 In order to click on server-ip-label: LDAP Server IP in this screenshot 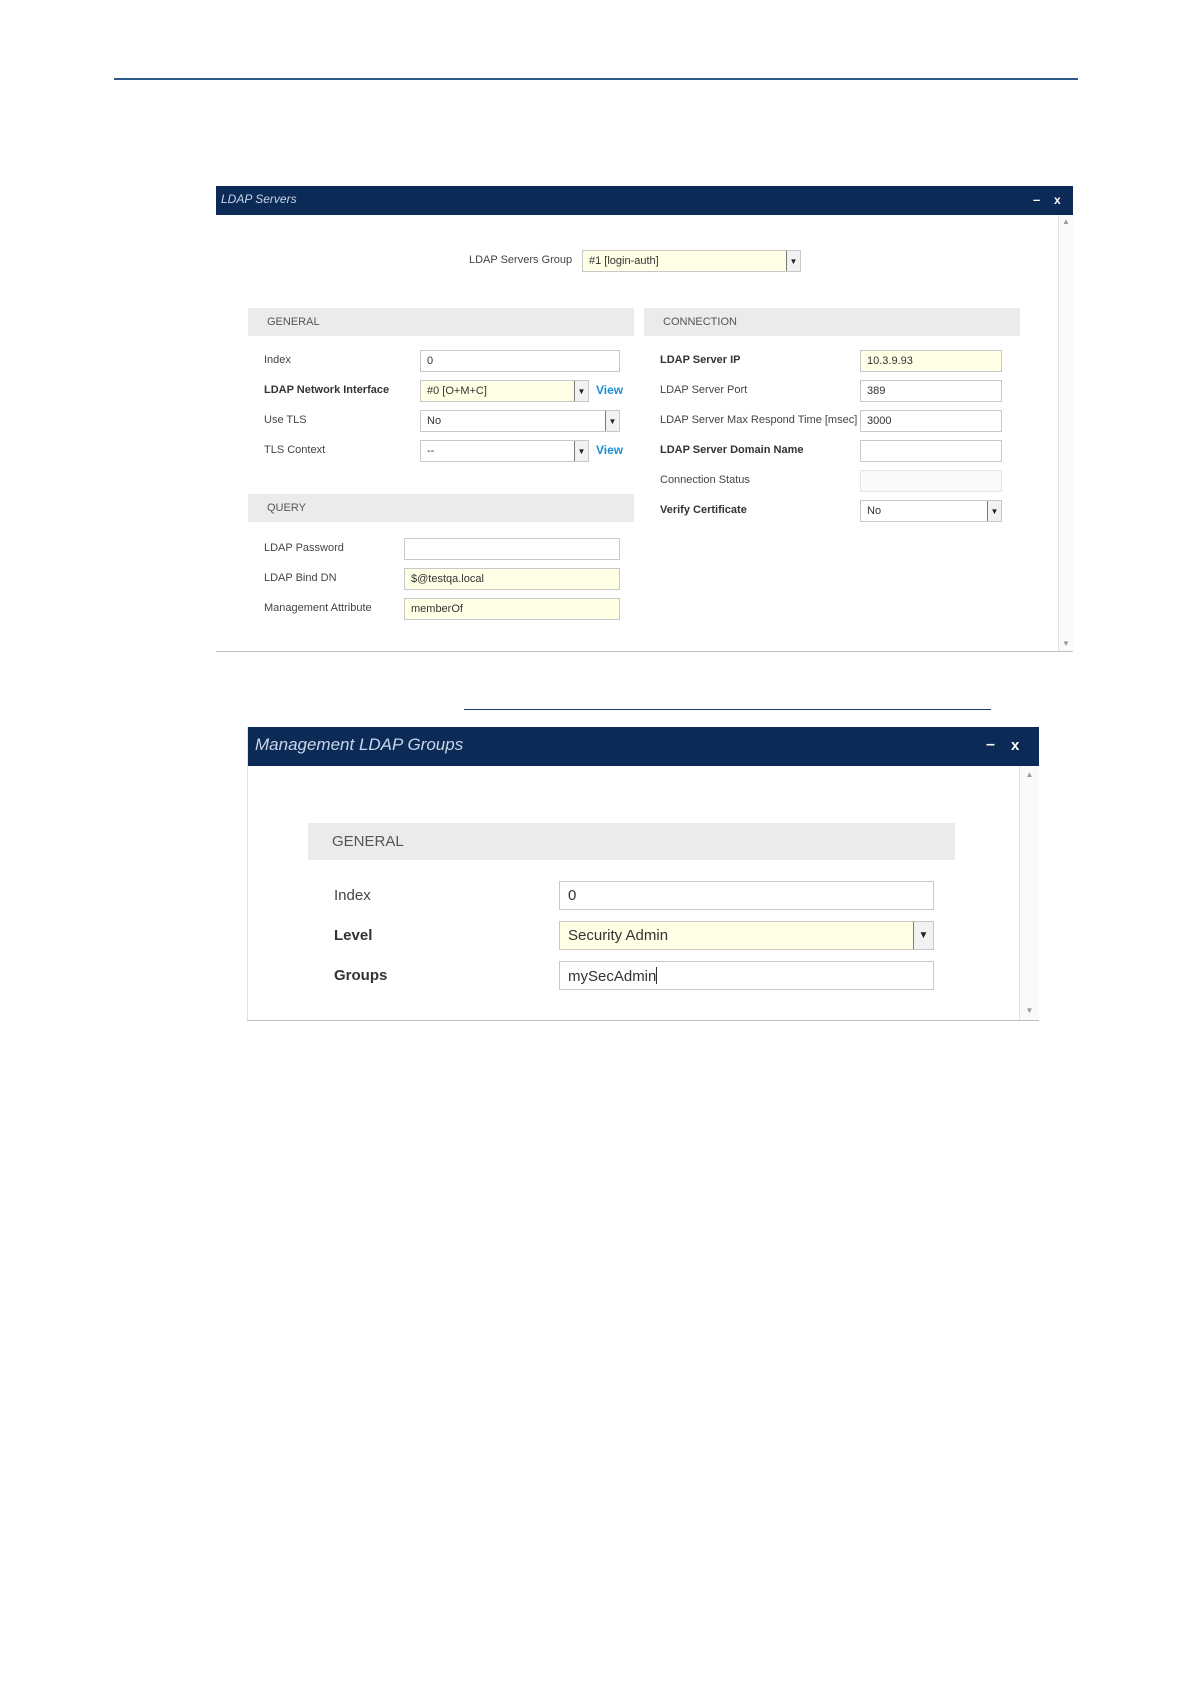, I will do `click(700, 360)`.